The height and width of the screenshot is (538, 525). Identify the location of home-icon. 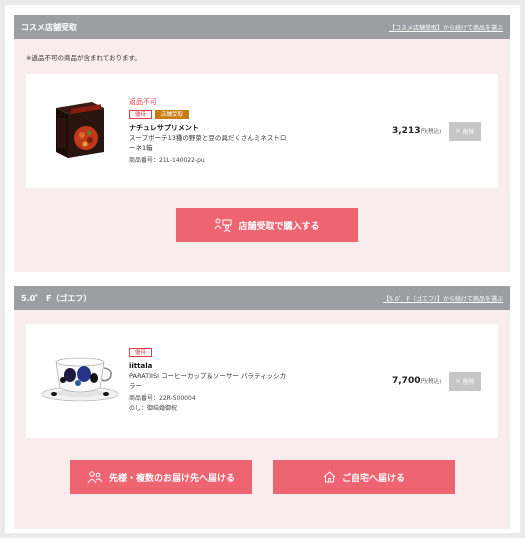
(329, 477).